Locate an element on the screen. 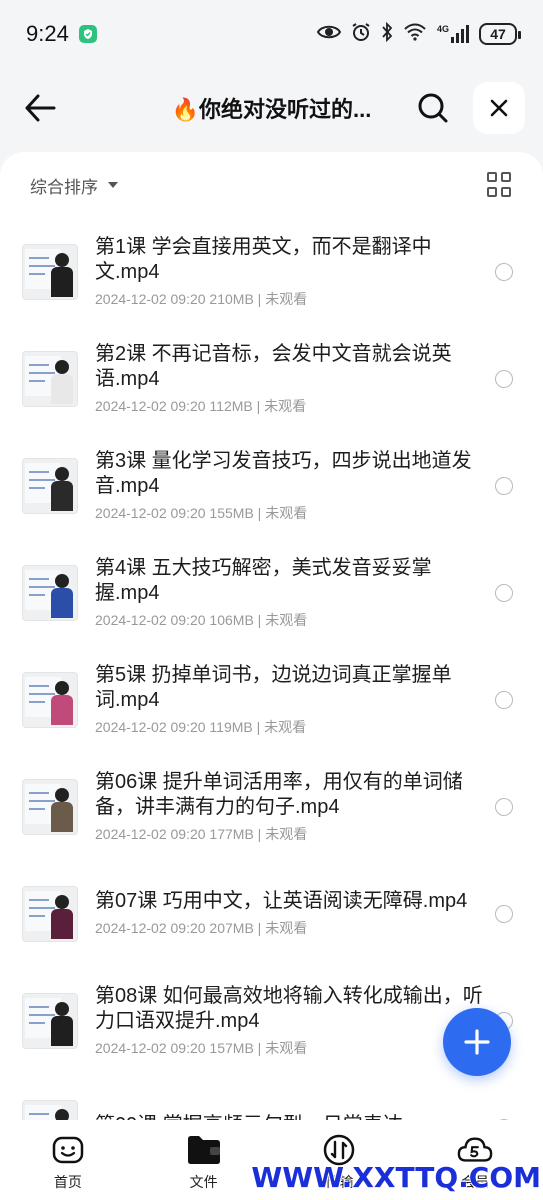 This screenshot has height=1200, width=543. shield-check-icon is located at coordinates (87, 34).